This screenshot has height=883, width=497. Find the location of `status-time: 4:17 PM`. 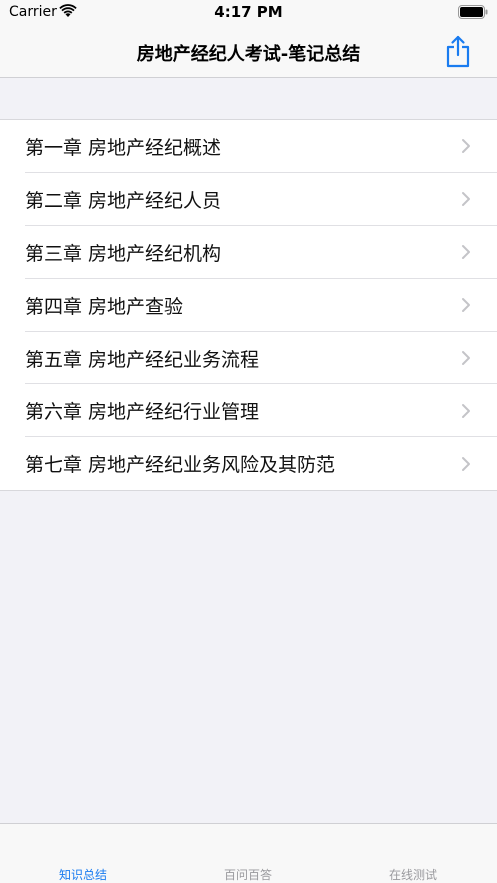

status-time: 4:17 PM is located at coordinates (248, 12).